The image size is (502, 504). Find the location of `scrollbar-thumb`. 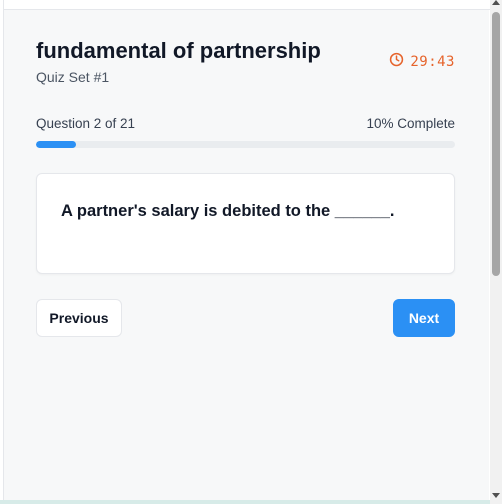

scrollbar-thumb is located at coordinates (496, 144).